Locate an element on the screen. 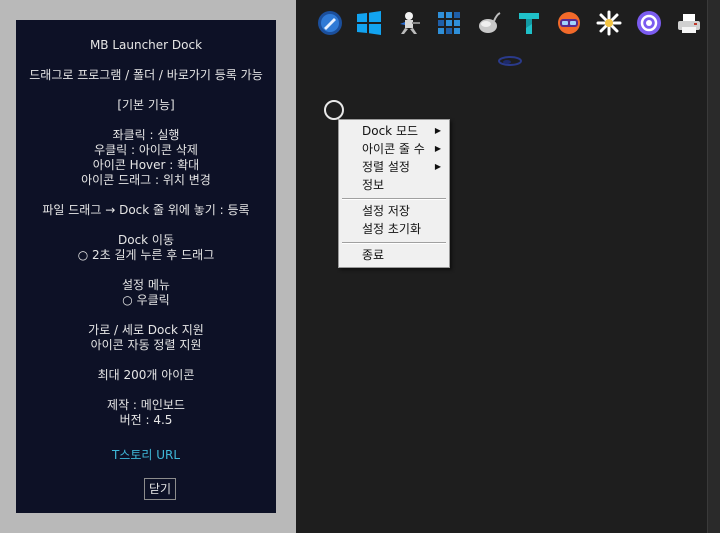  flower-spark-icon is located at coordinates (609, 23).